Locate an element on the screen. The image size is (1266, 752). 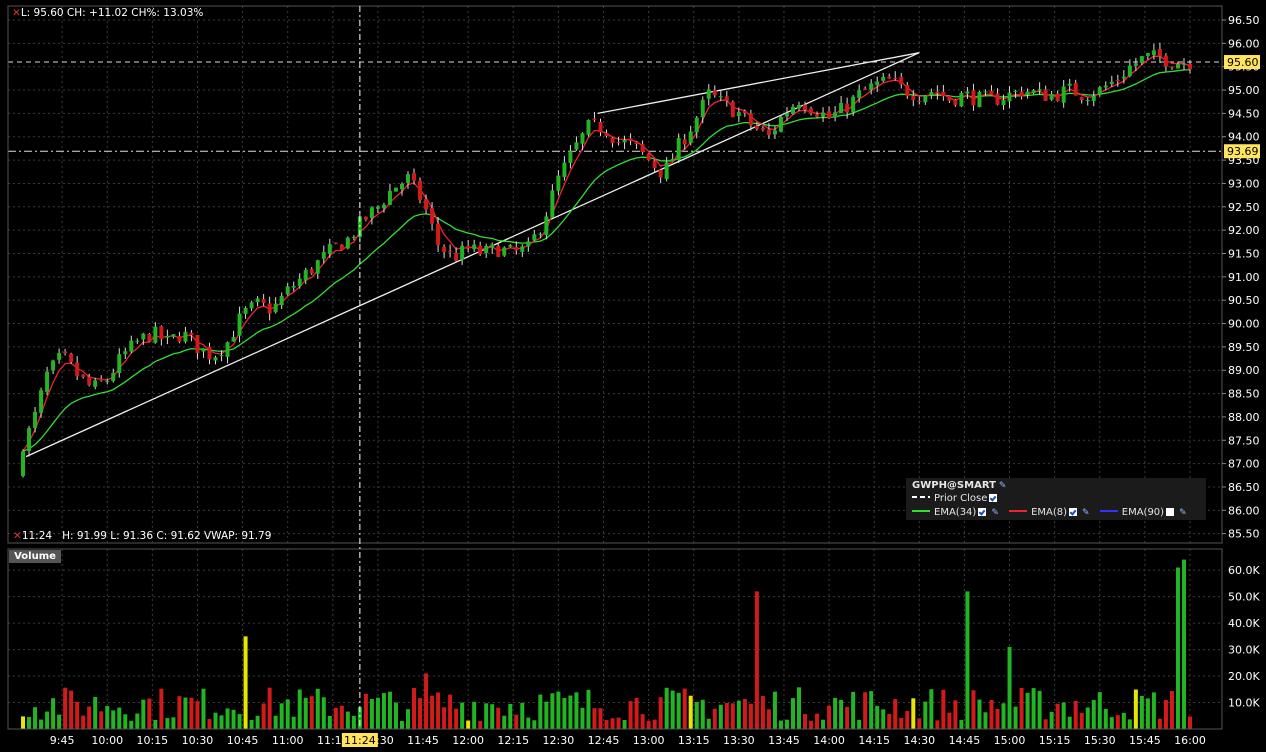
time-tick-label: 9:45 is located at coordinates (62, 740).